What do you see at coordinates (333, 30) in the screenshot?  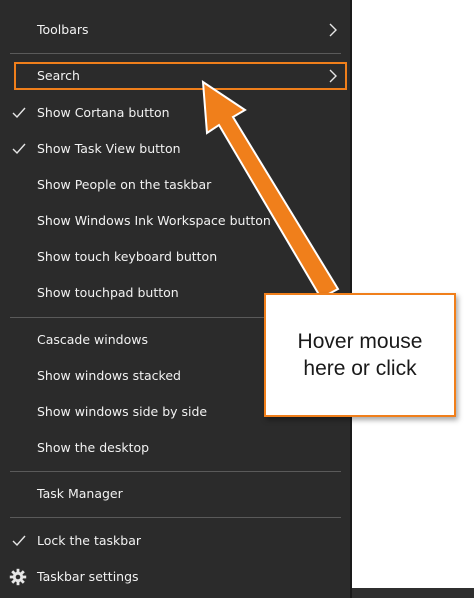 I see `chevron-right-icon` at bounding box center [333, 30].